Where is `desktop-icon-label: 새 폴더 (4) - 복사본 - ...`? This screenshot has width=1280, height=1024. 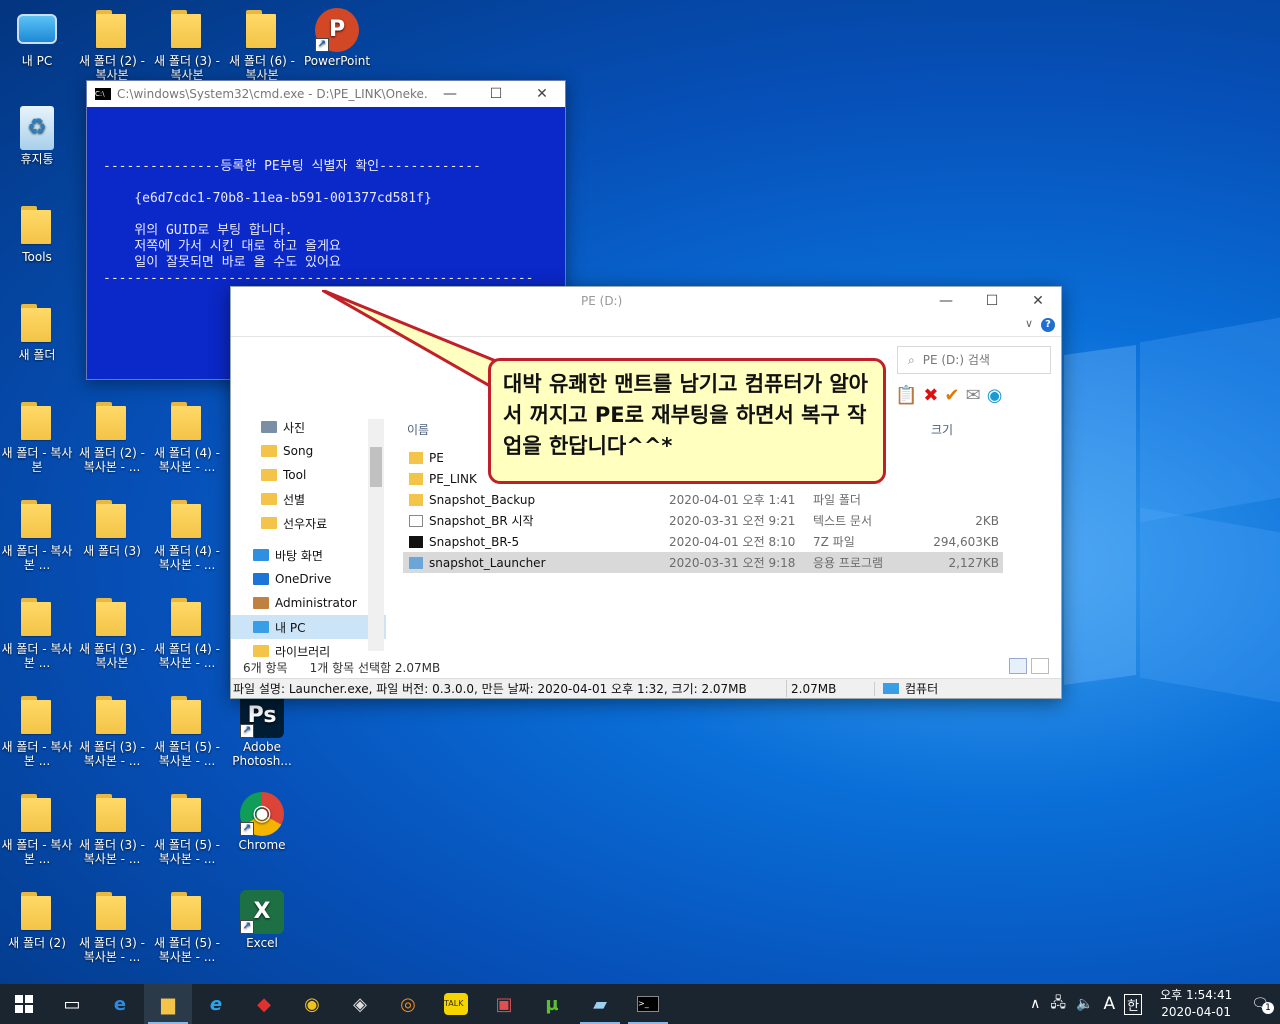
desktop-icon-label: 새 폴더 (4) - 복사본 - ... is located at coordinates (187, 558).